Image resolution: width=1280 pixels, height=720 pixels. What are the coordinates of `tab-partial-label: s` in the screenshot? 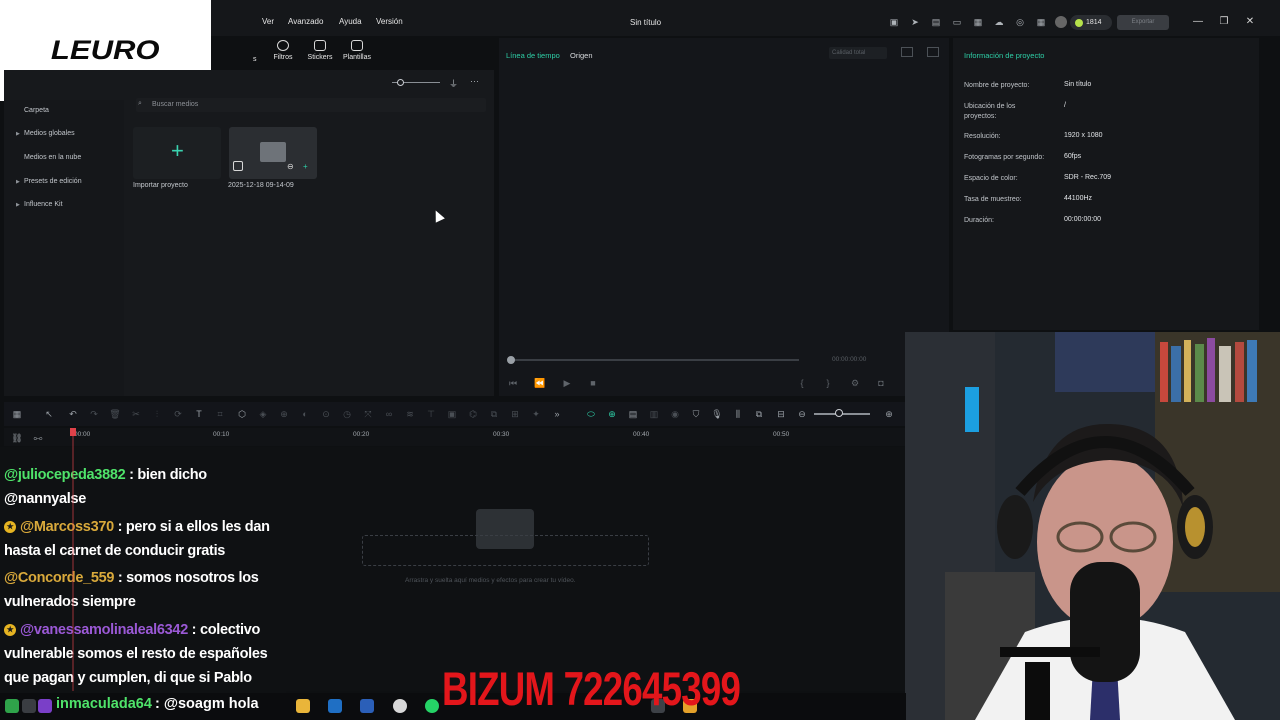 It's located at (255, 59).